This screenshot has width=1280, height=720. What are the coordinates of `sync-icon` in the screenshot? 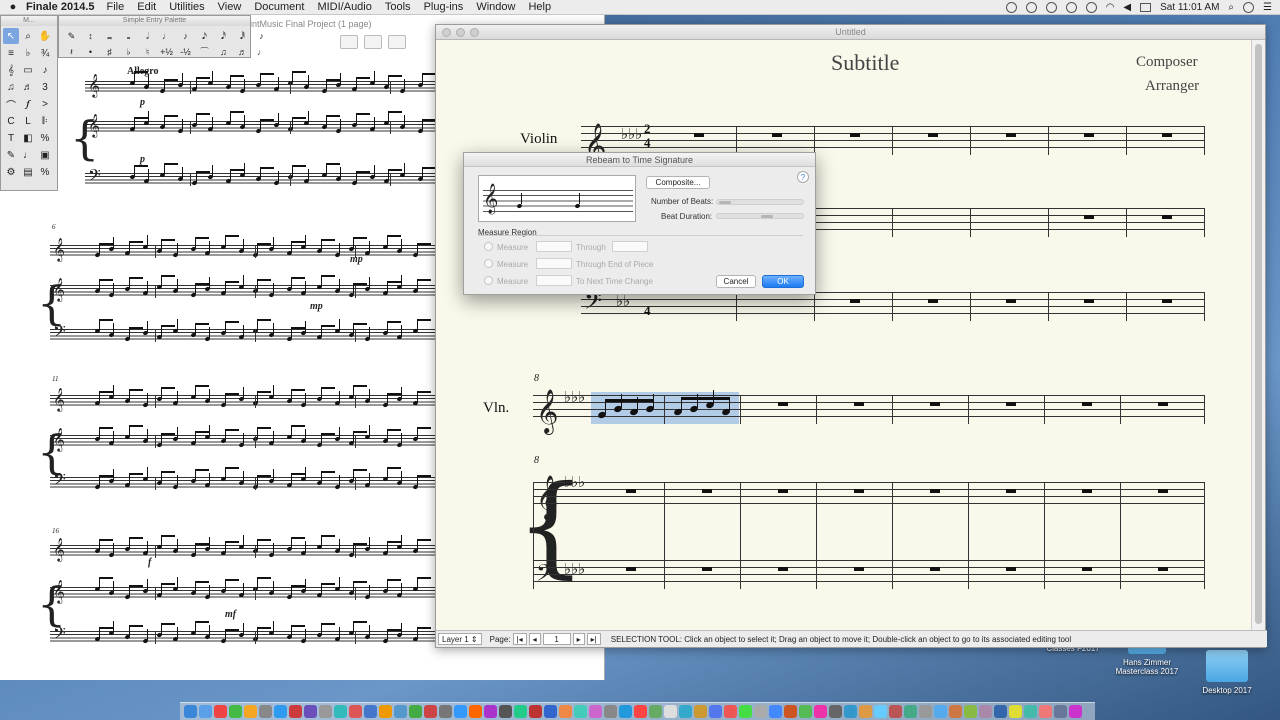 It's located at (1051, 7).